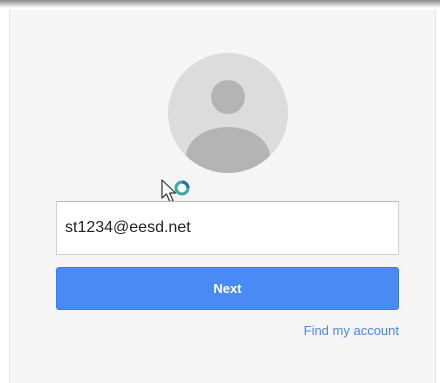  I want to click on email-field, so click(227, 228).